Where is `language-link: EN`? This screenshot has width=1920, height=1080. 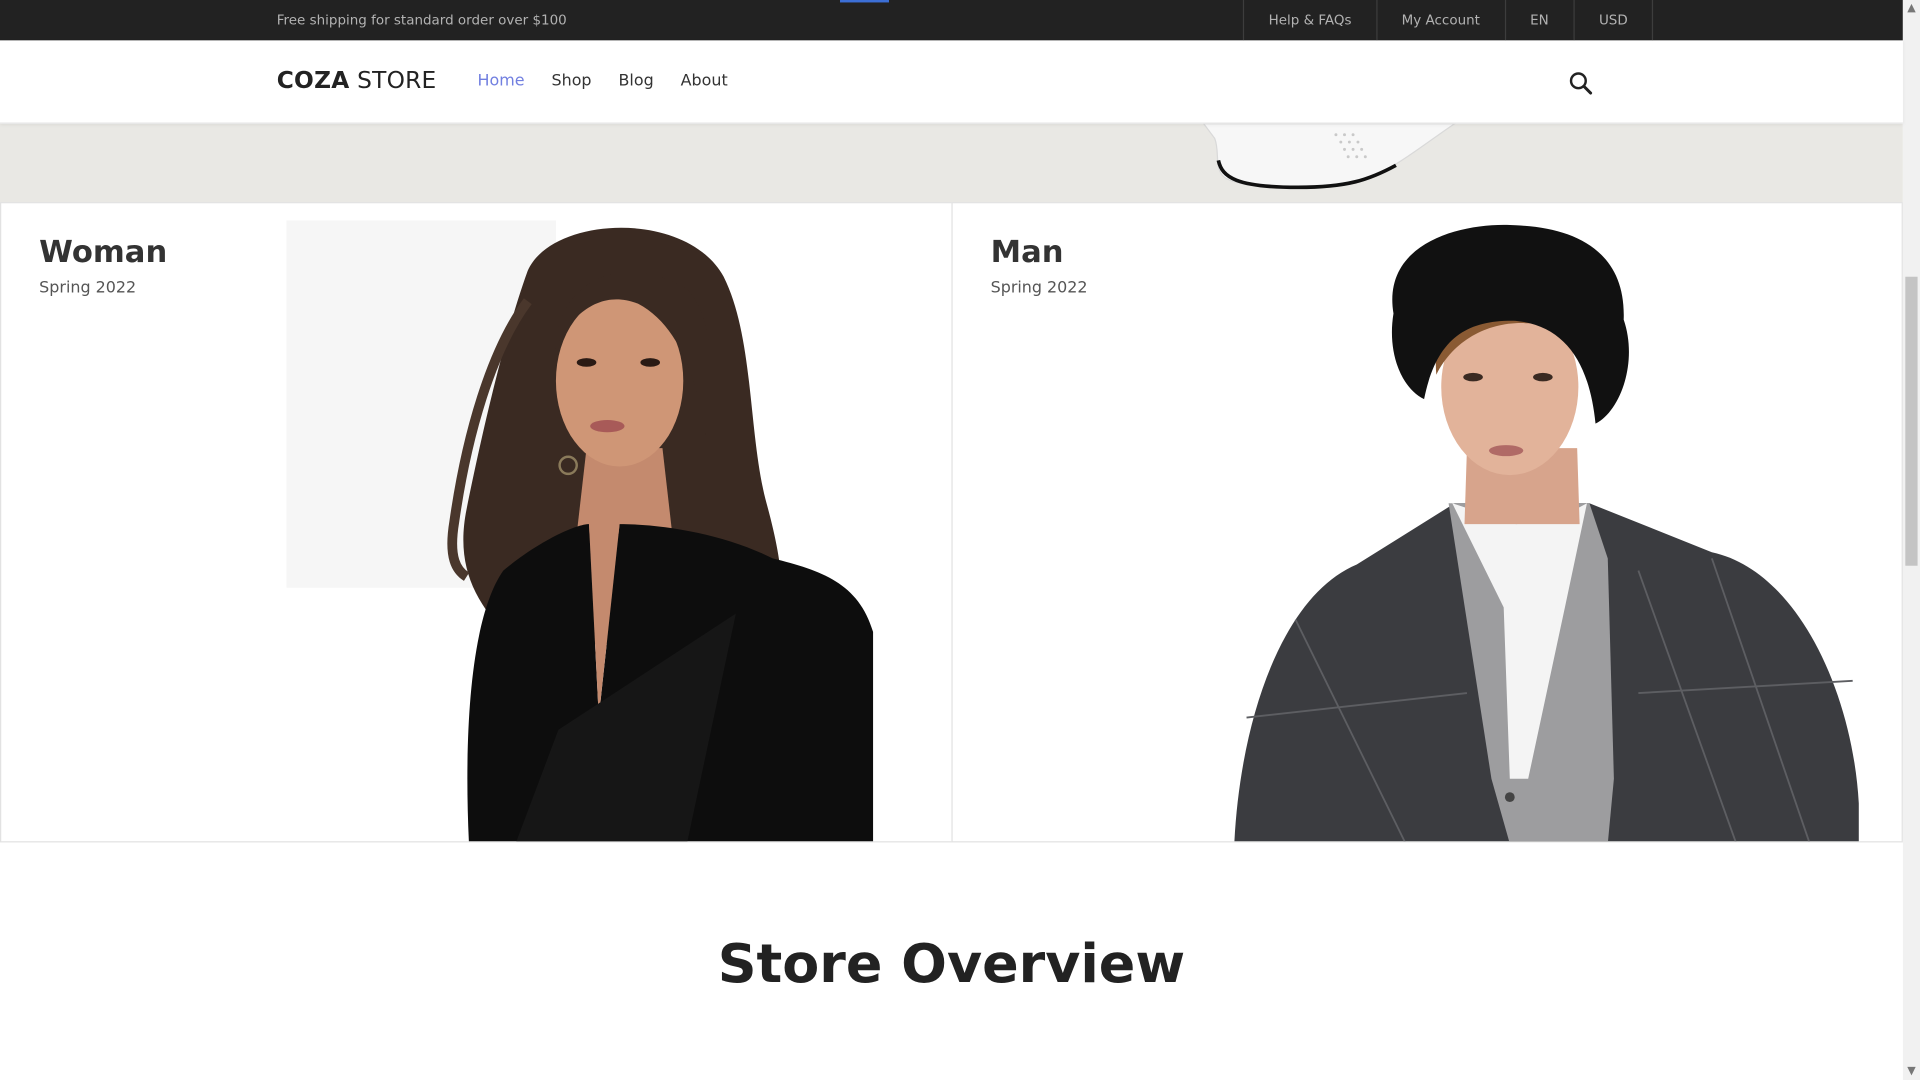
language-link: EN is located at coordinates (1538, 20).